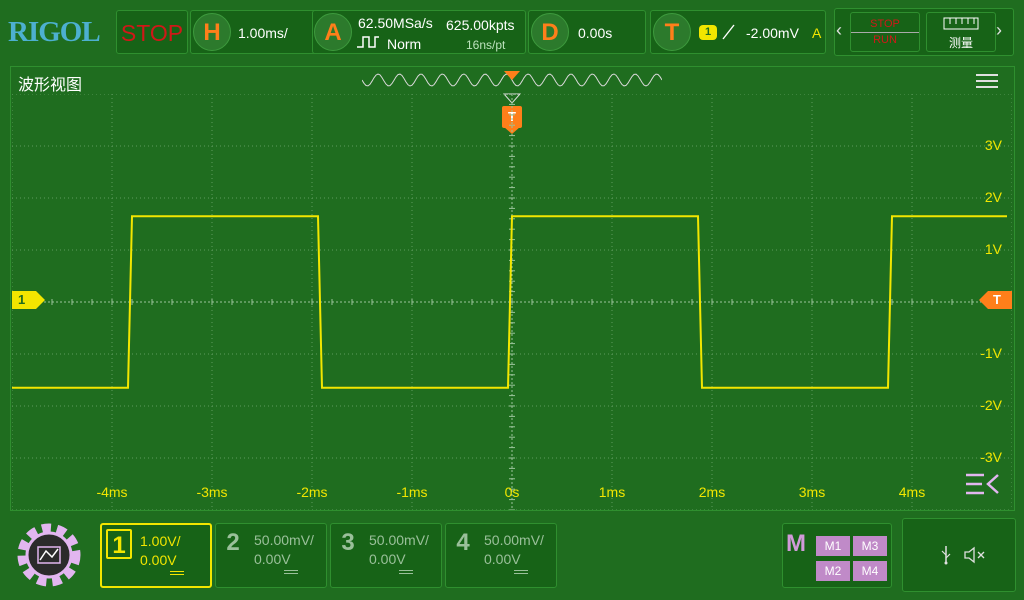 This screenshot has height=600, width=1024. What do you see at coordinates (333, 32) in the screenshot?
I see `acquire-key: A` at bounding box center [333, 32].